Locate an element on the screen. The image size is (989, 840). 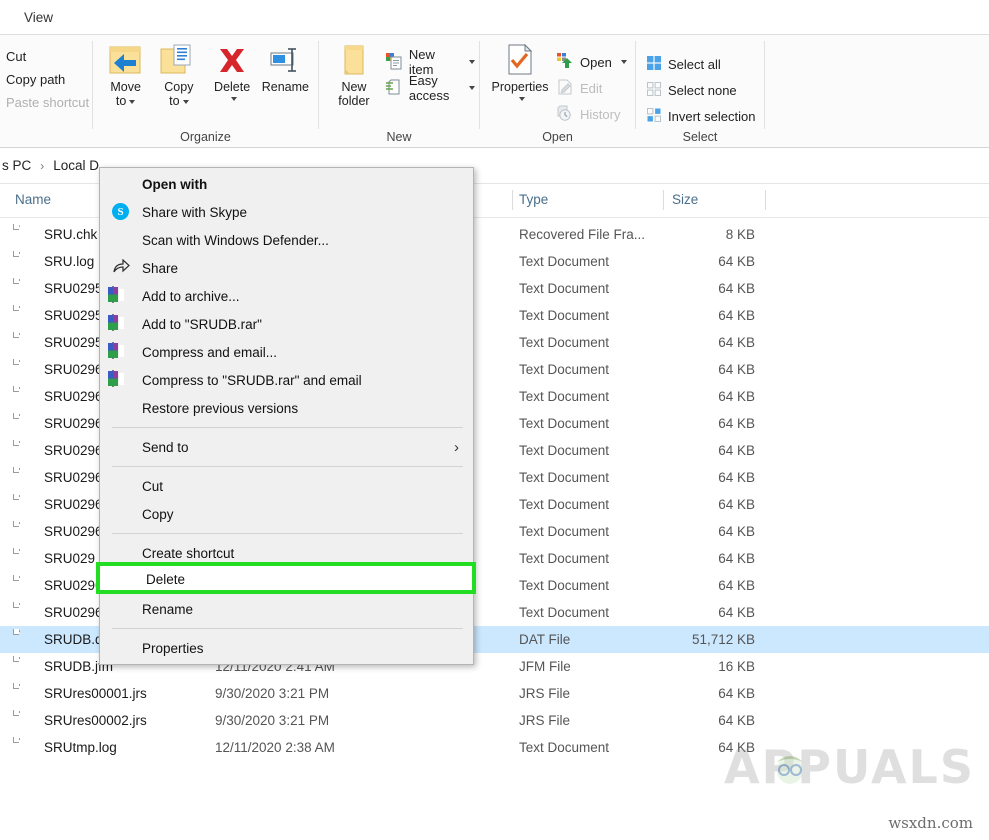
menu-item-properties: Properties is located at coordinates (286, 648).